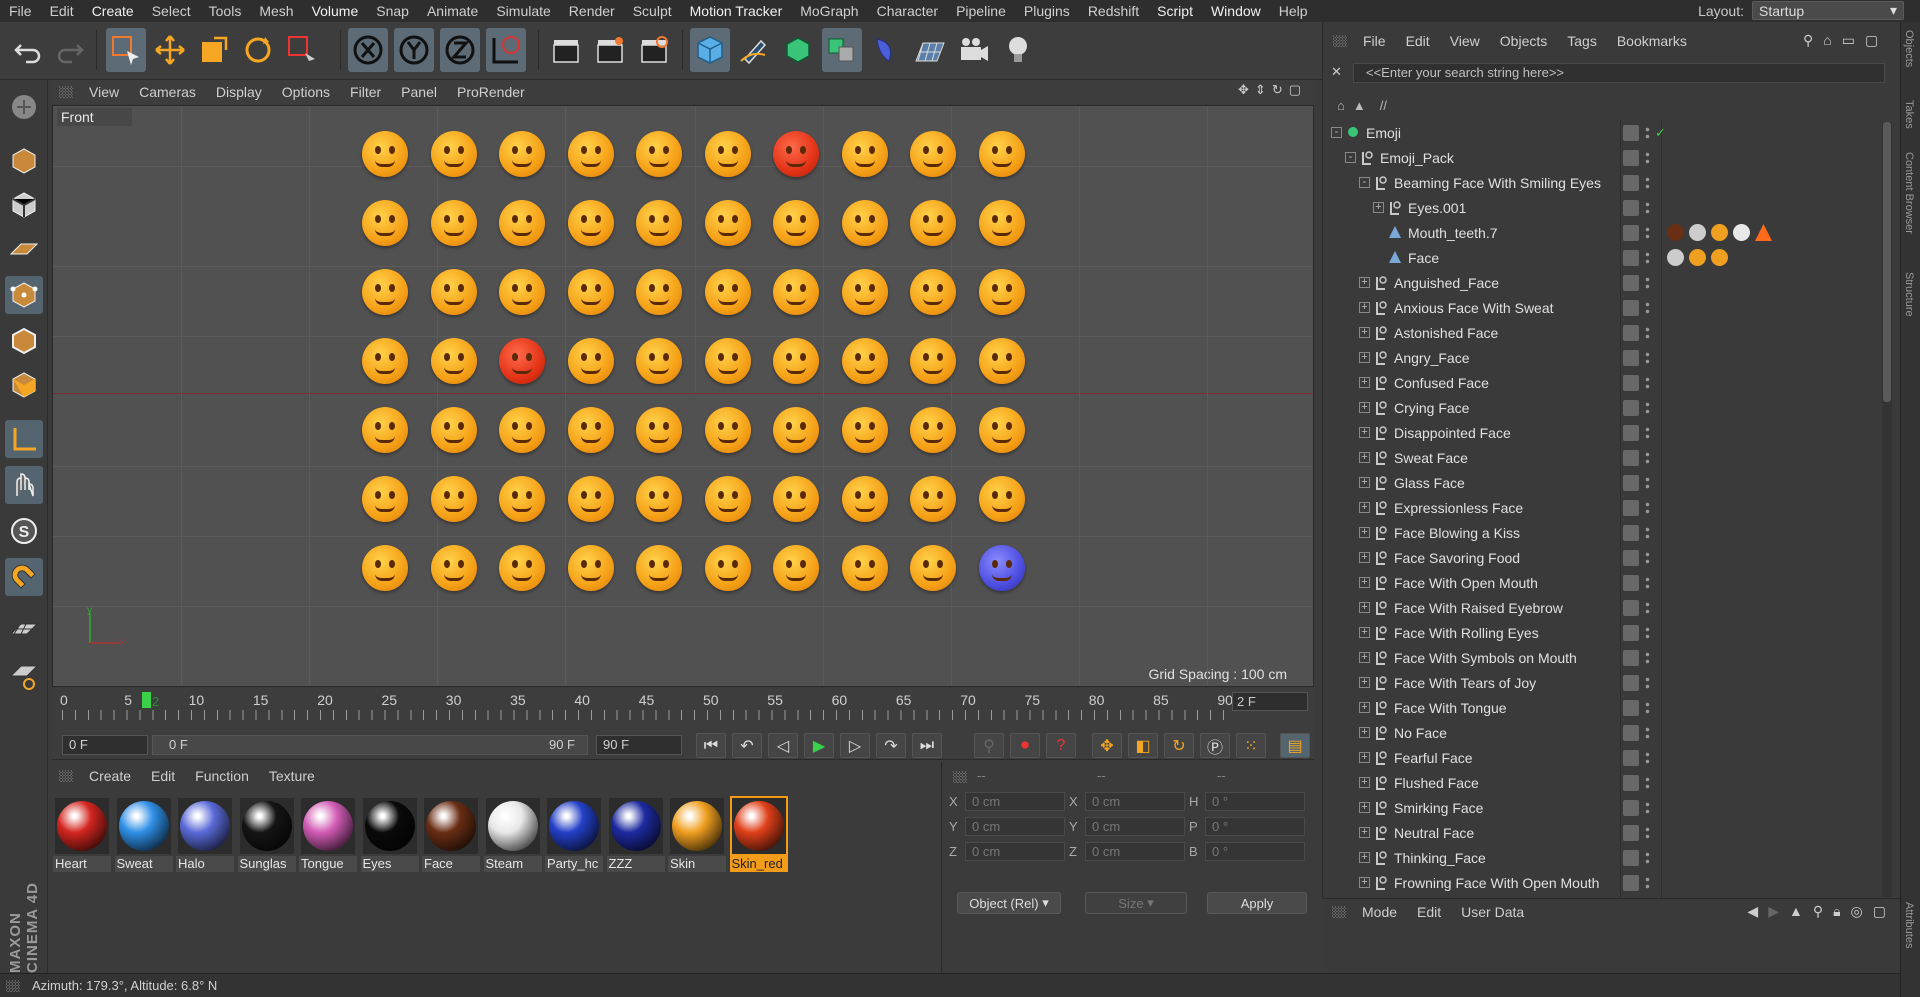 The image size is (1920, 997). I want to click on coordinate-mode-dropdown: Object (Rel) ▾, so click(1009, 903).